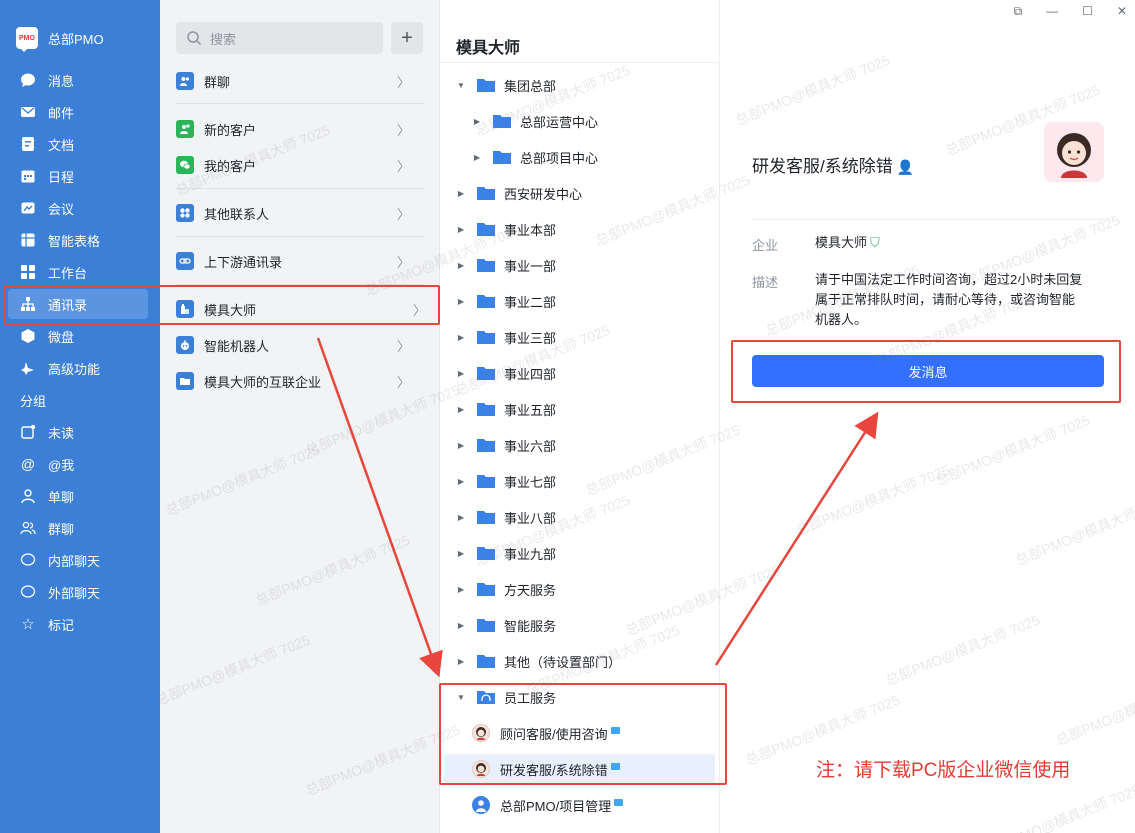 The image size is (1135, 833). What do you see at coordinates (822, 166) in the screenshot?
I see `contact-name: 研发客服/系统除错` at bounding box center [822, 166].